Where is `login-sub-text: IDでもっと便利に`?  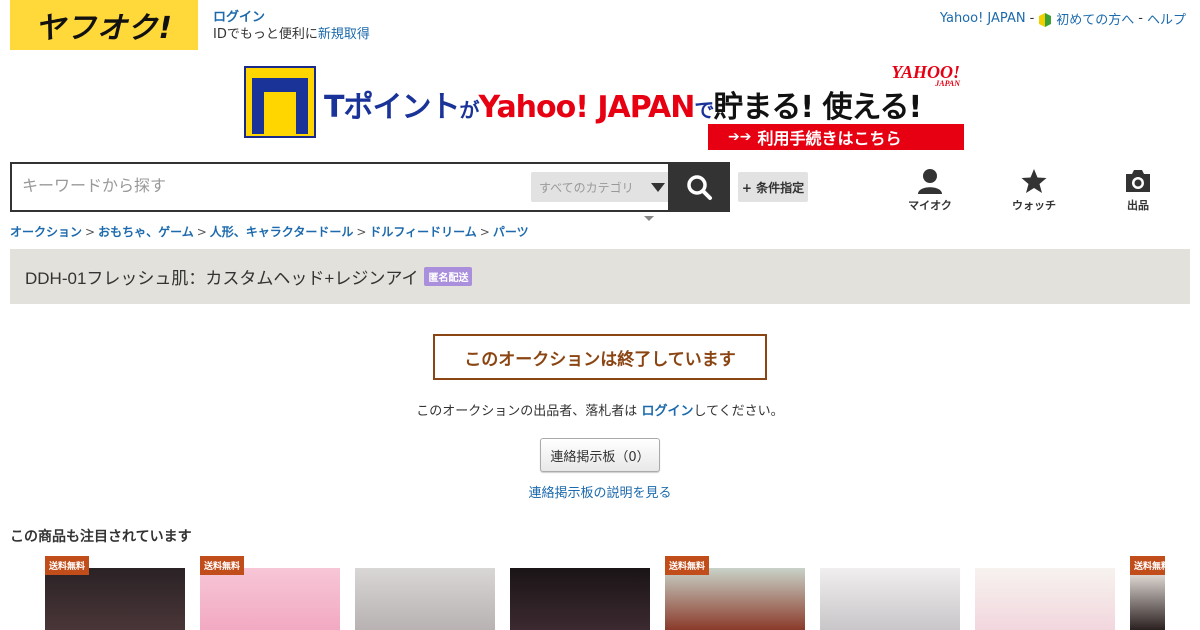 login-sub-text: IDでもっと便利に is located at coordinates (265, 34).